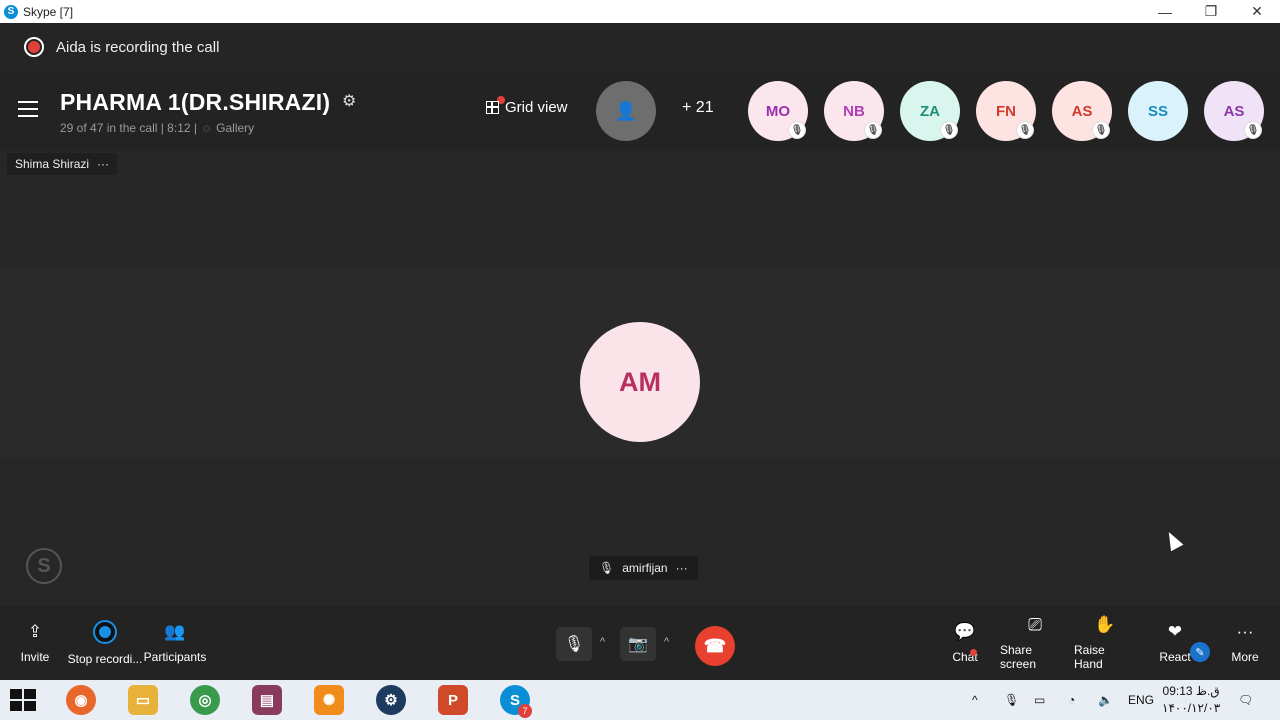  I want to click on share-screen-label: Share screen, so click(1018, 657).